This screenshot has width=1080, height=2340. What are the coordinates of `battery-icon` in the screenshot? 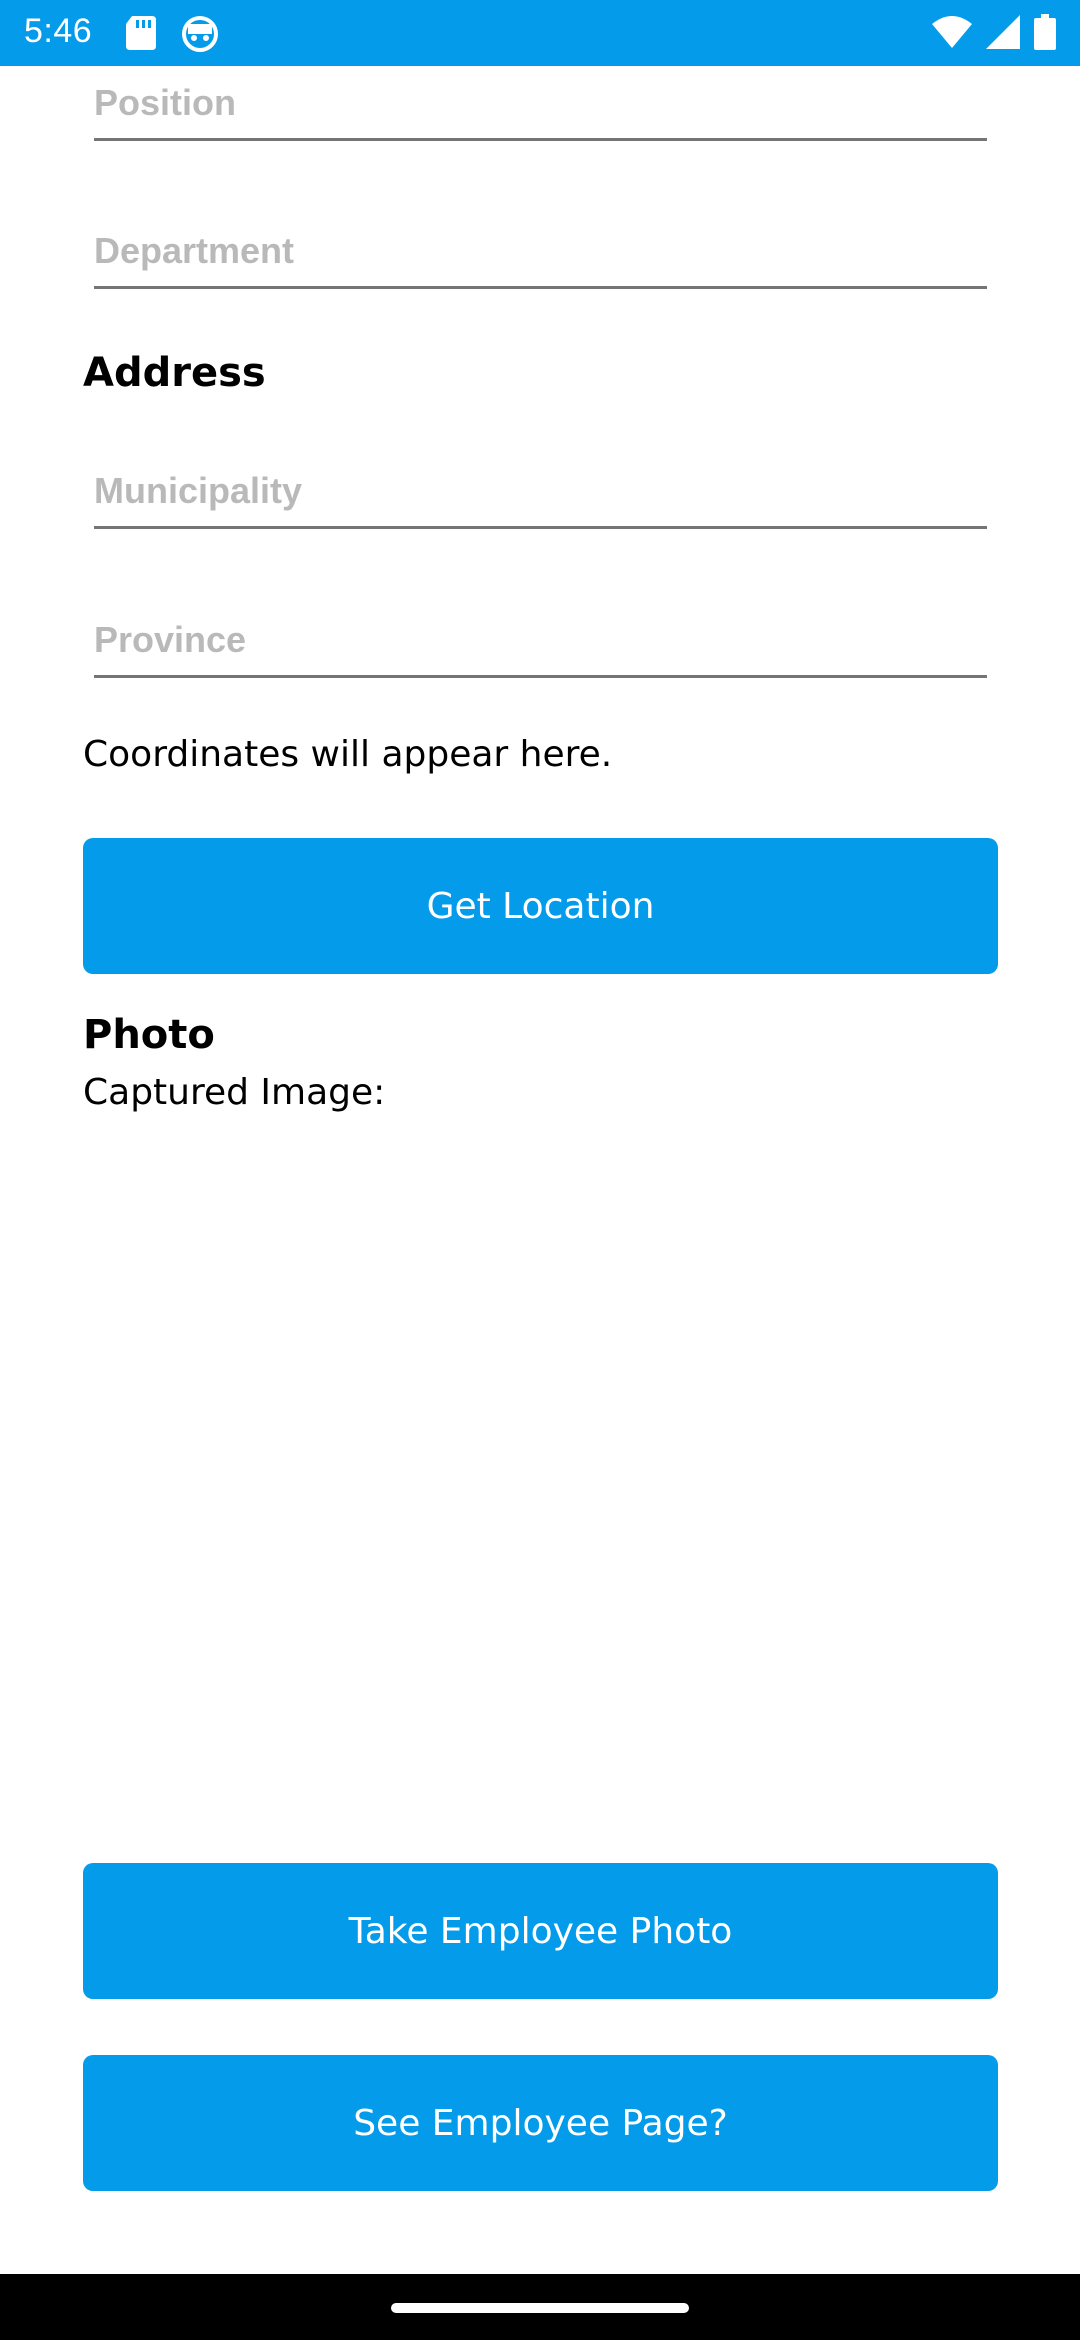 It's located at (1045, 34).